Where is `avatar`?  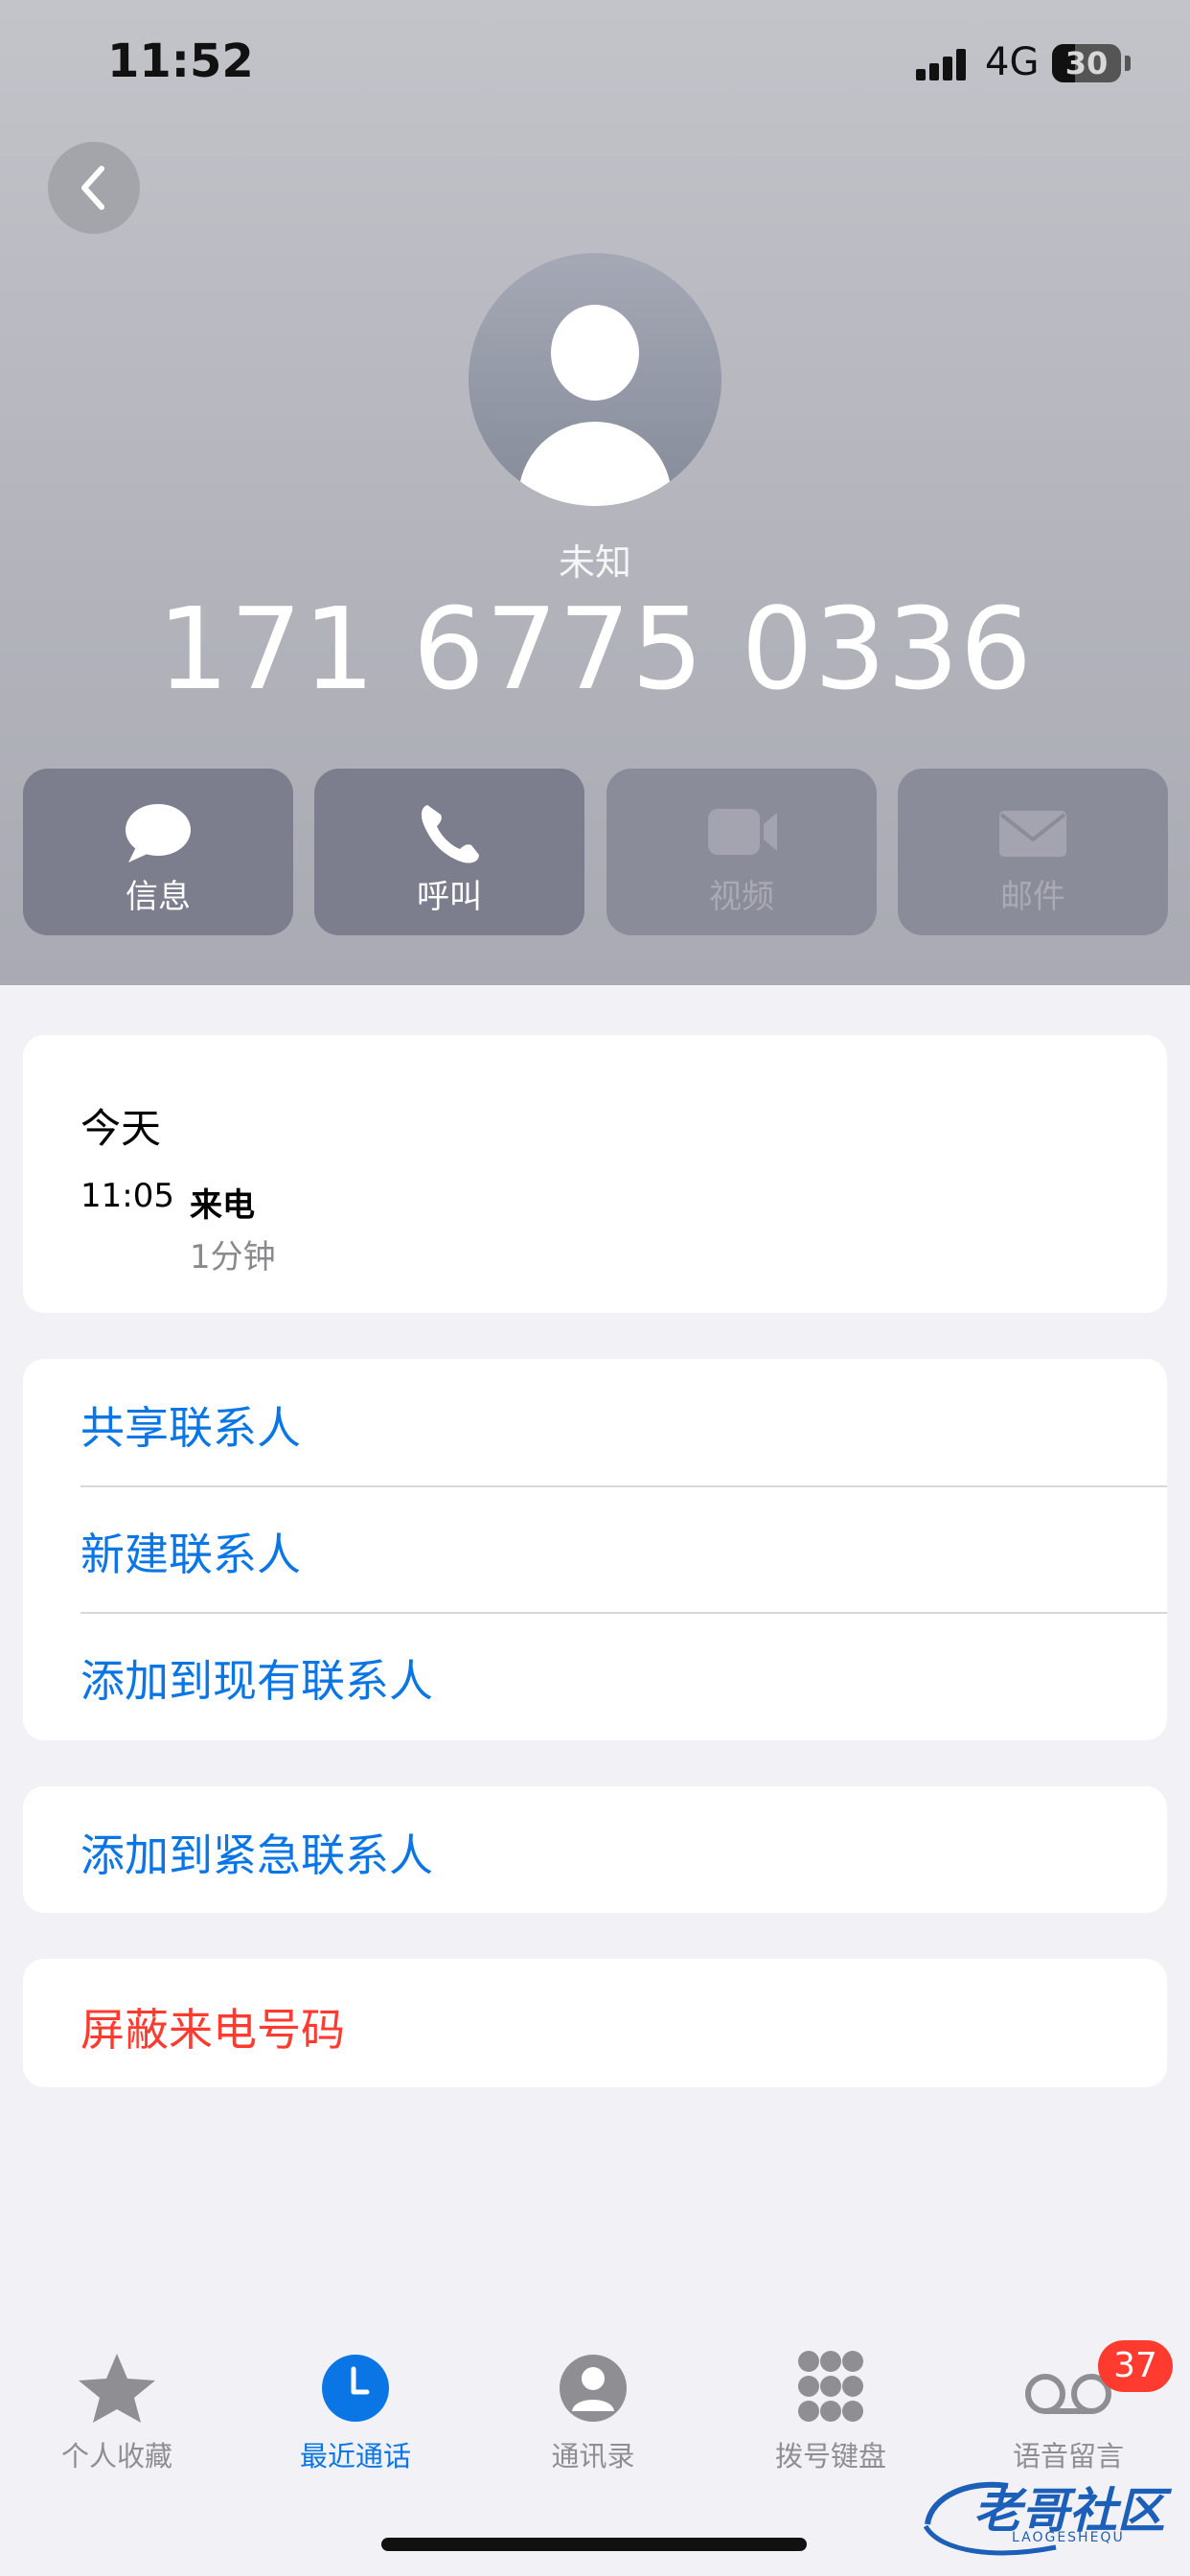
avatar is located at coordinates (595, 379).